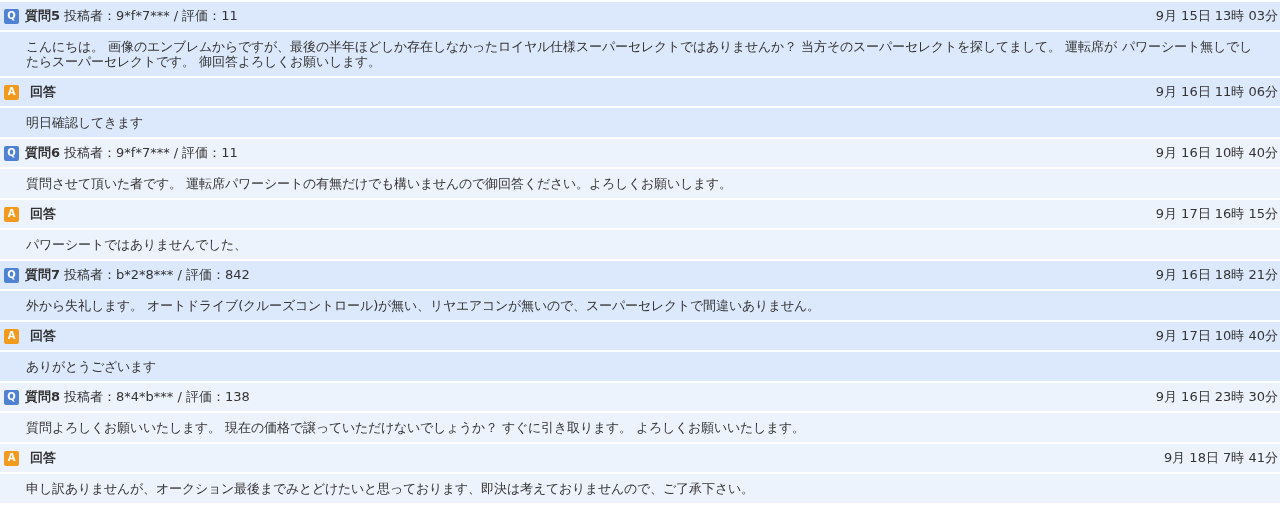 Image resolution: width=1280 pixels, height=507 pixels. What do you see at coordinates (640, 244) in the screenshot?
I see `answer-text: パワーシートではありませんでした、` at bounding box center [640, 244].